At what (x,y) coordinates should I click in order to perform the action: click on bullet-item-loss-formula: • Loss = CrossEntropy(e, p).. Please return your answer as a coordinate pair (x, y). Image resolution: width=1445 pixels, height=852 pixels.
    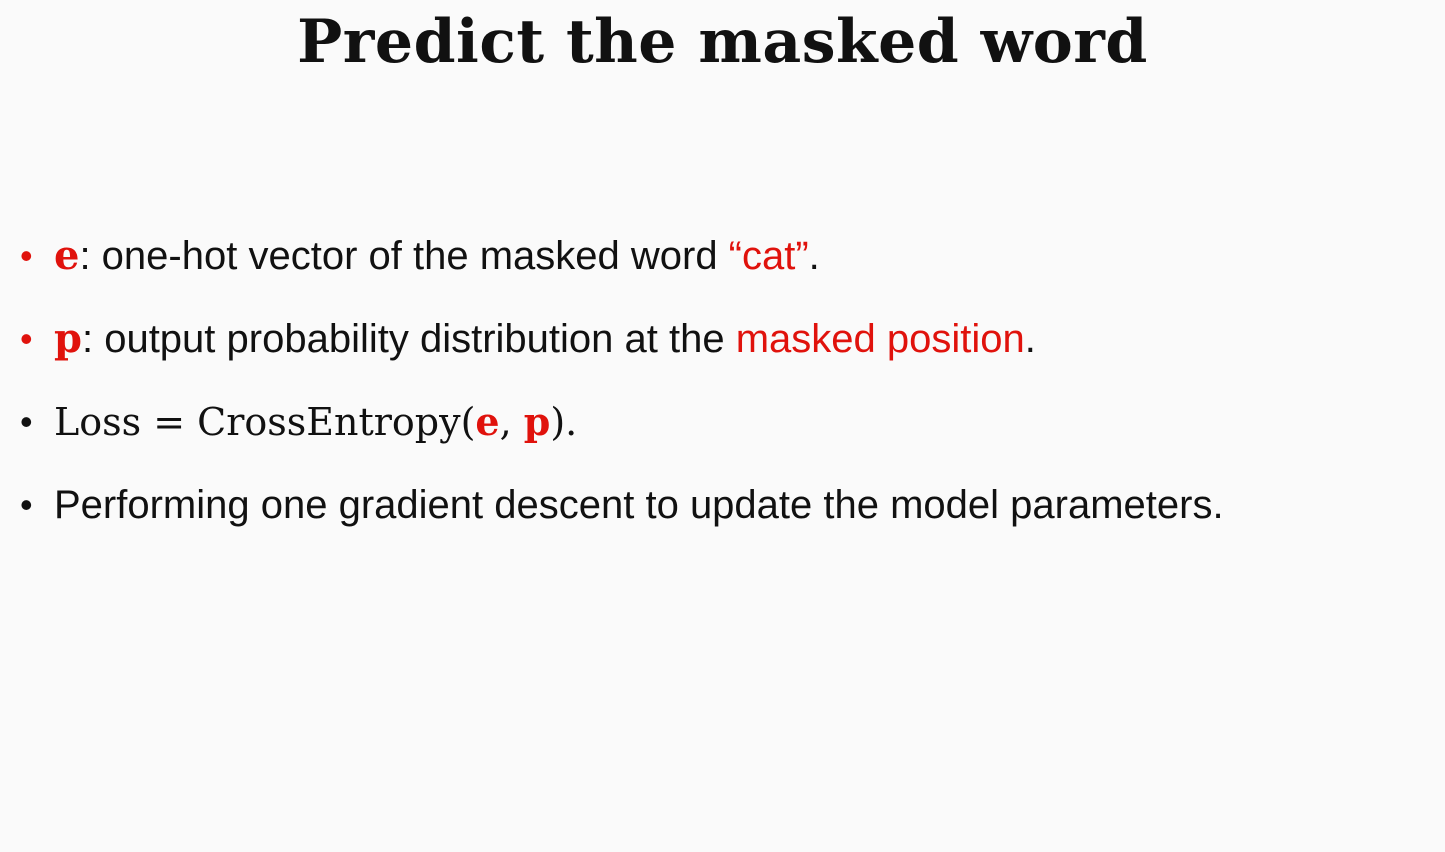
    Looking at the image, I should click on (730, 422).